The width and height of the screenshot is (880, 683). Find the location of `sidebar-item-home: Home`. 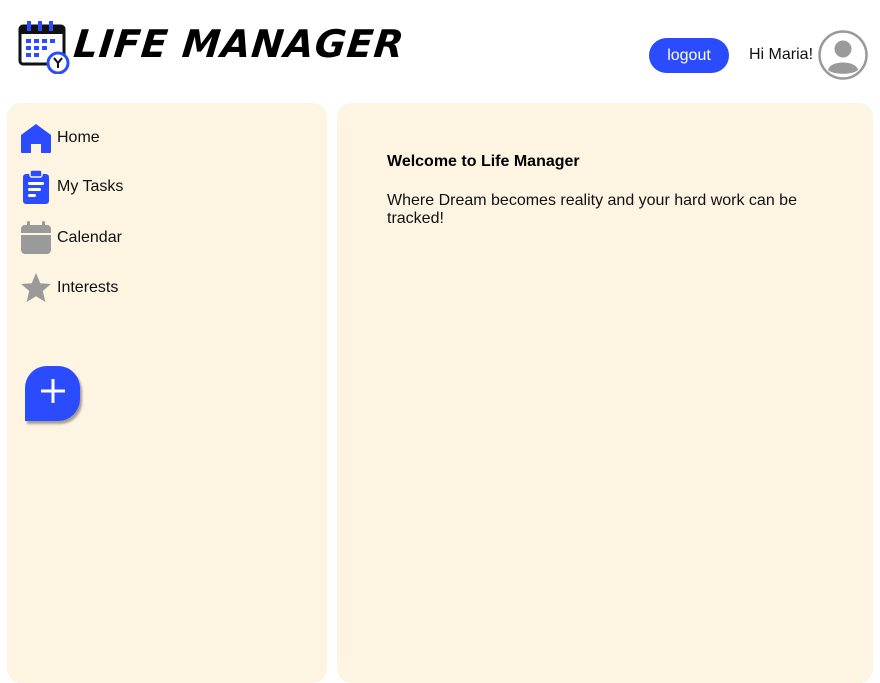

sidebar-item-home: Home is located at coordinates (60, 138).